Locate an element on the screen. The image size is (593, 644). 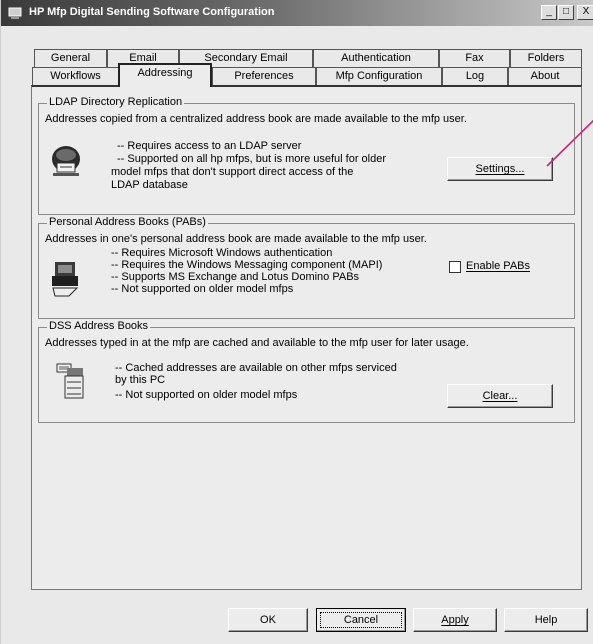
apply-button: Apply is located at coordinates (455, 620).